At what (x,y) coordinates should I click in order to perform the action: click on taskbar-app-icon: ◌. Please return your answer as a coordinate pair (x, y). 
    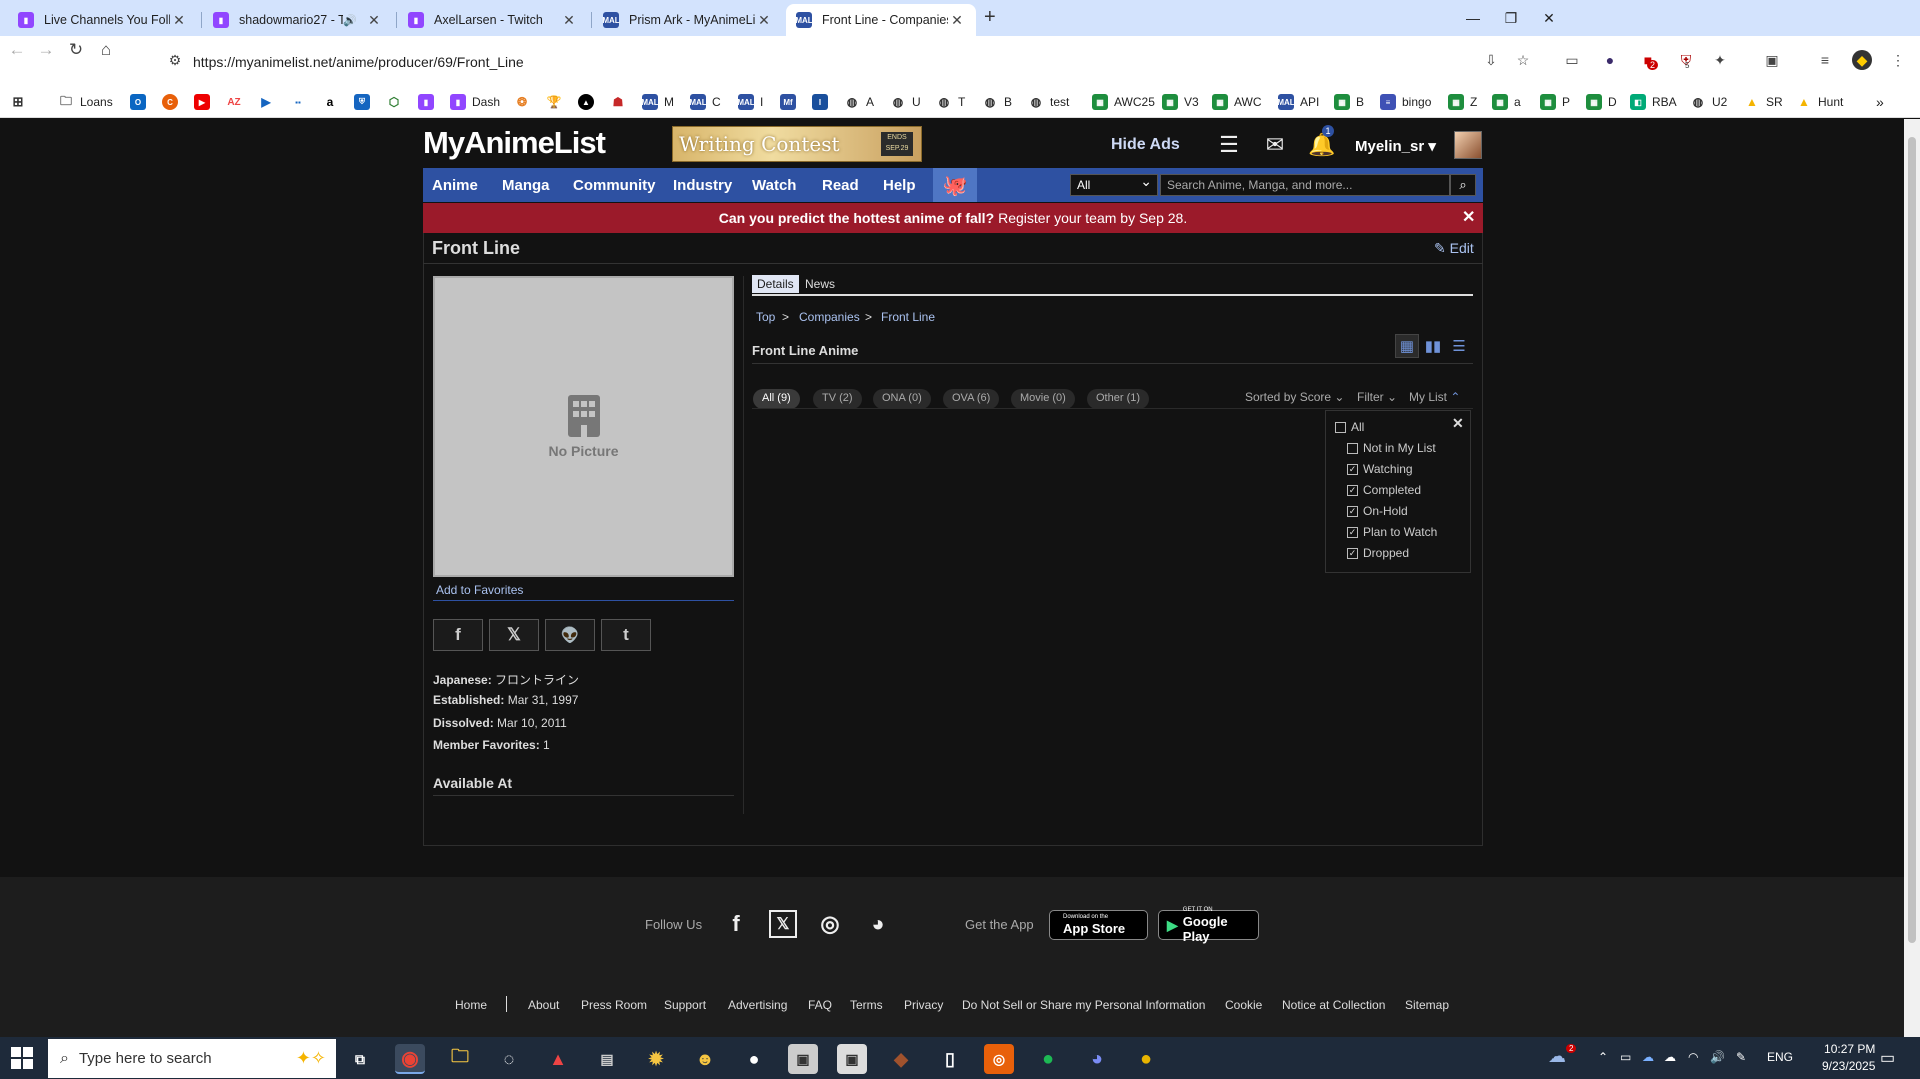
    Looking at the image, I should click on (509, 1059).